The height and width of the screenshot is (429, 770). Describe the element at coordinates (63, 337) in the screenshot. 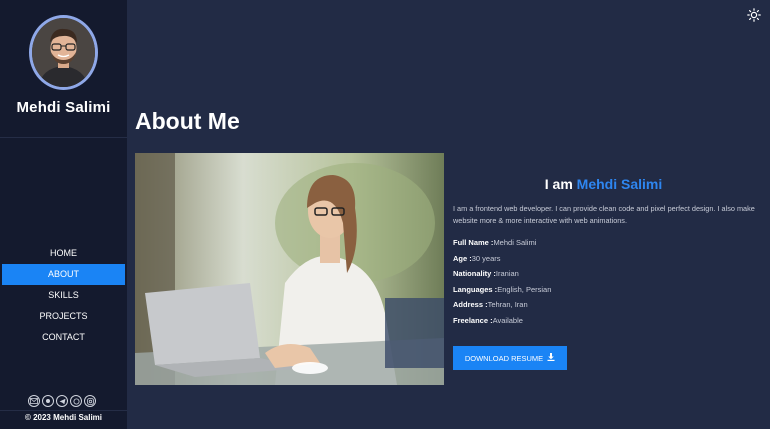

I see `nav-item-contact: CONTACT` at that location.